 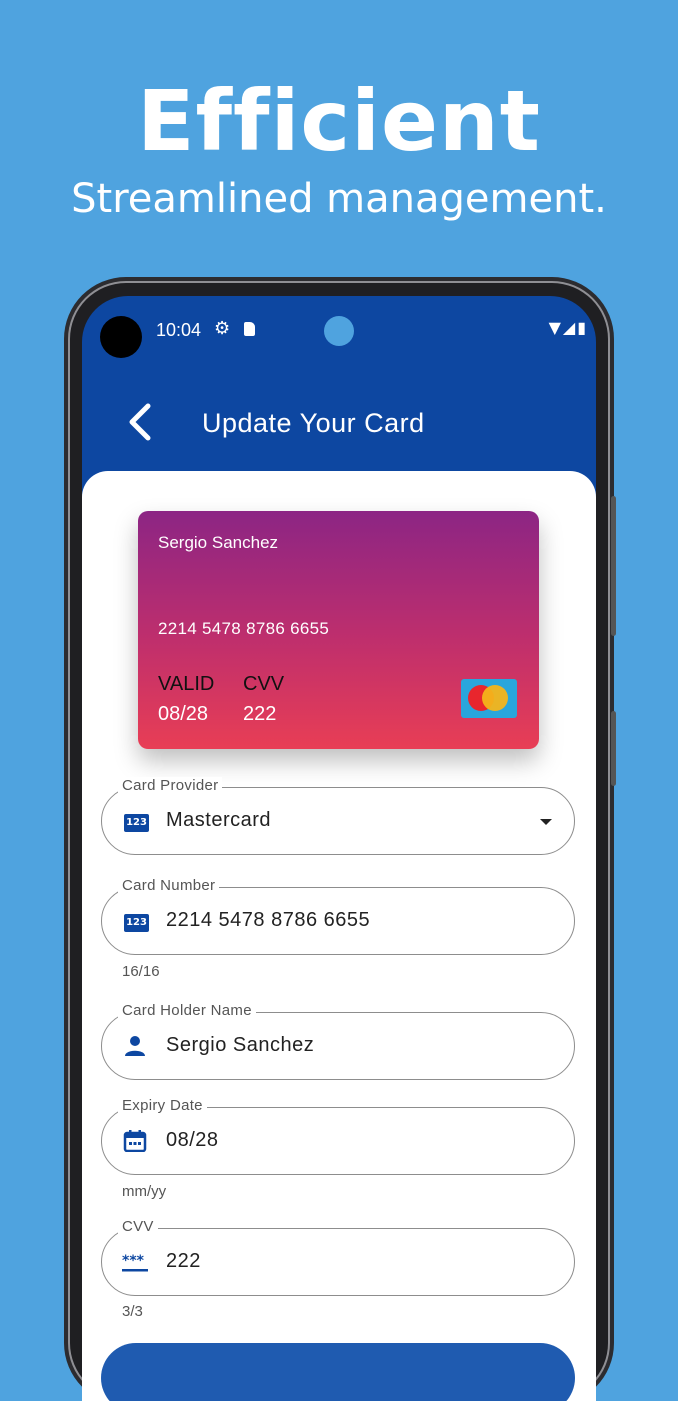 What do you see at coordinates (135, 1141) in the screenshot?
I see `calendar-icon` at bounding box center [135, 1141].